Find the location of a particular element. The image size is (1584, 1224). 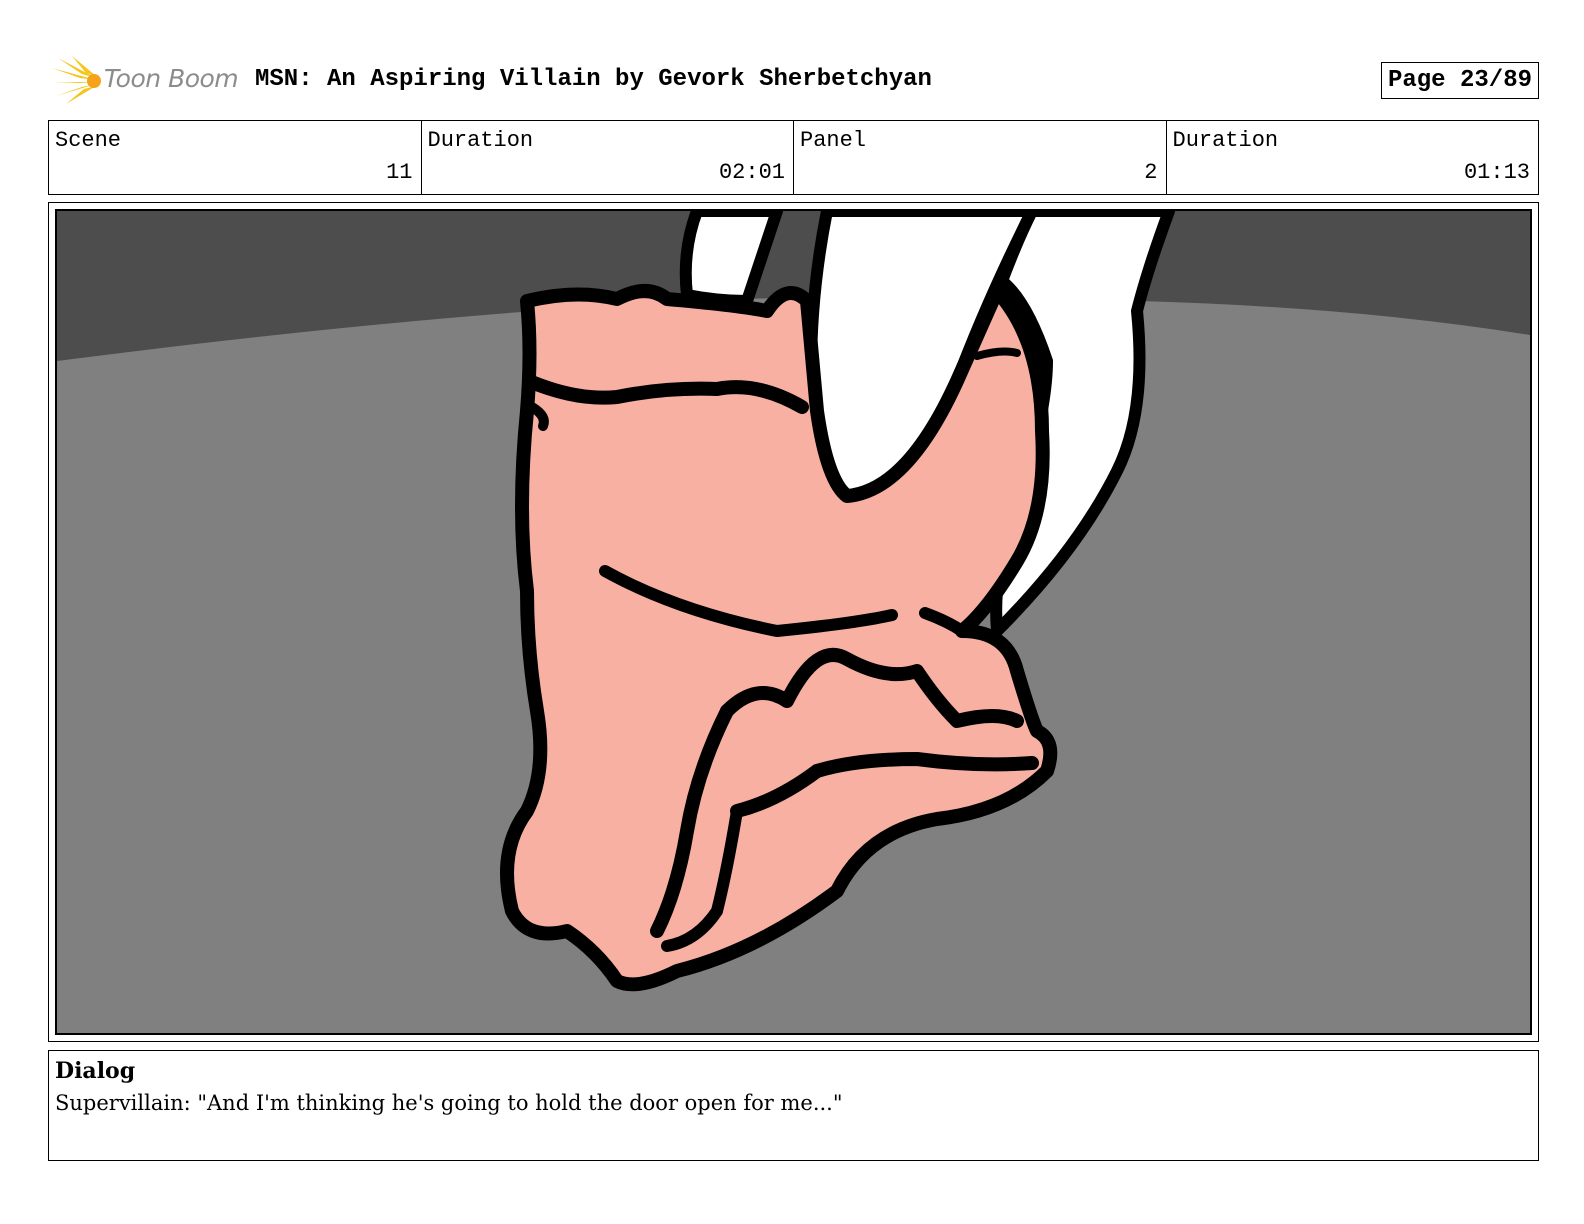

logo-text: Toon Boom is located at coordinates (171, 78).